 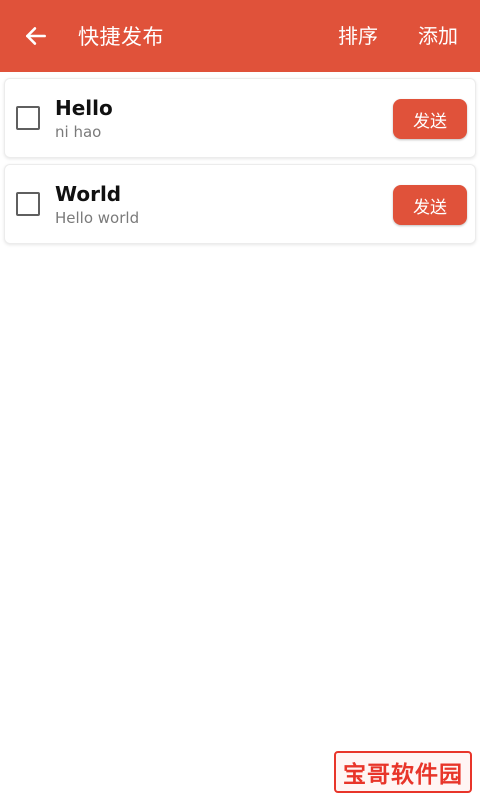 I want to click on item-subtitle: Hello world, so click(x=97, y=217).